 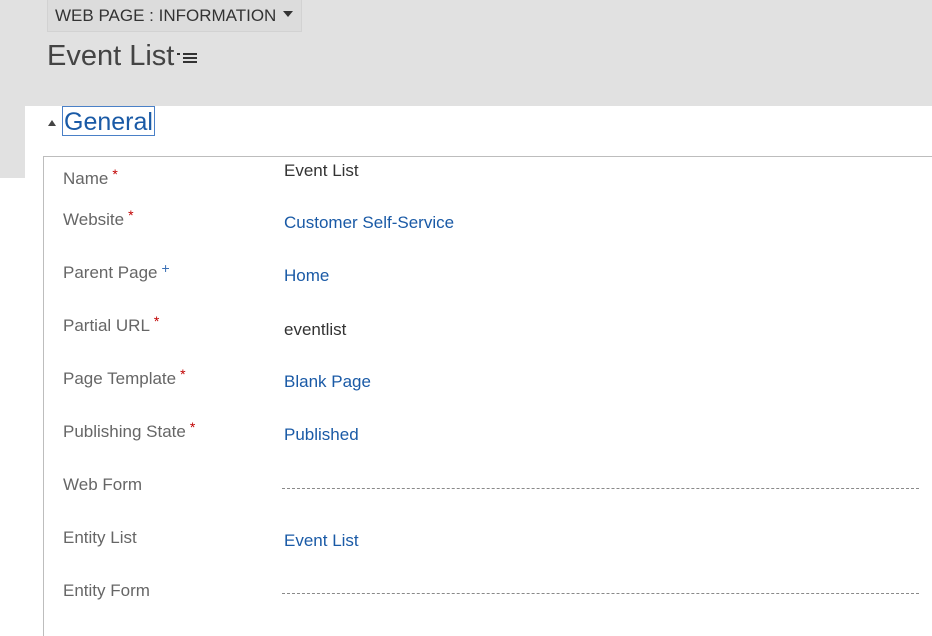 What do you see at coordinates (600, 593) in the screenshot?
I see `field-value-entity-form` at bounding box center [600, 593].